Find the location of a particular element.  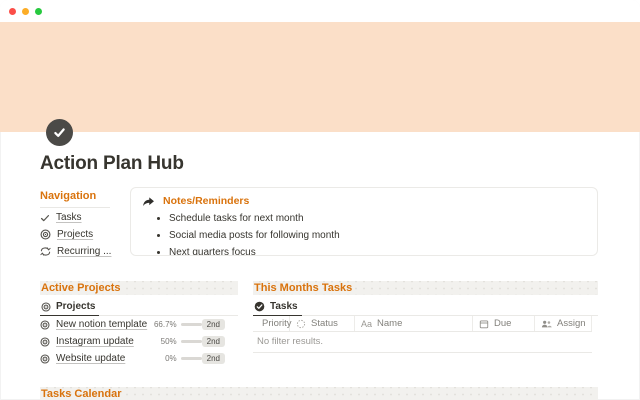

forward-arrow-icon is located at coordinates (148, 201).